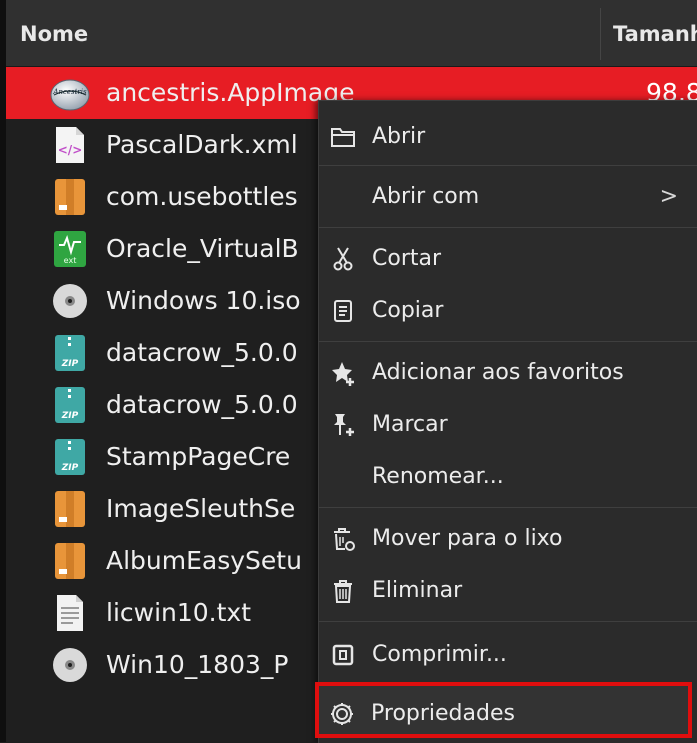 This screenshot has width=697, height=743. Describe the element at coordinates (198, 456) in the screenshot. I see `file-name: StampPageCre` at that location.